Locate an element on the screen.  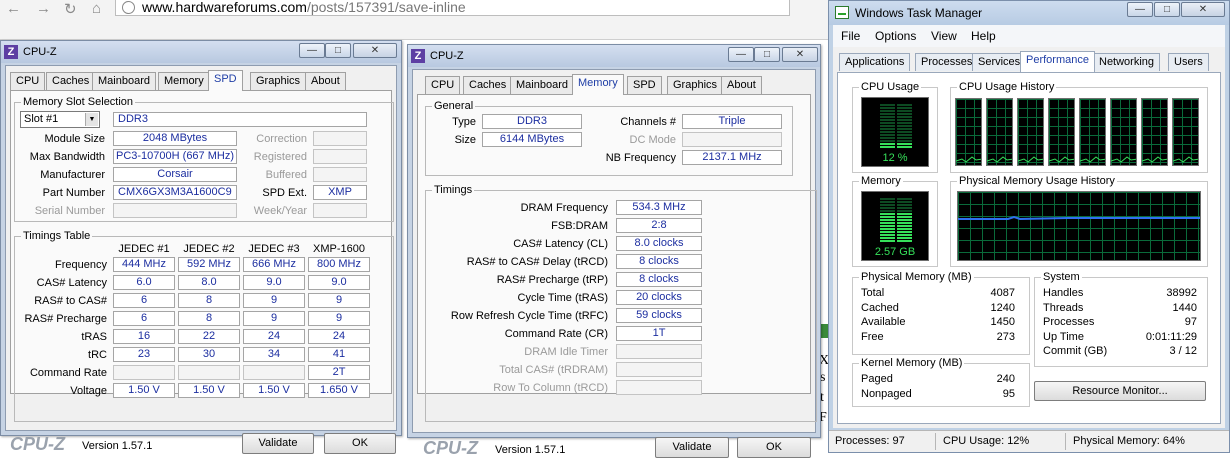
memory-gauge-bars is located at coordinates (896, 221).